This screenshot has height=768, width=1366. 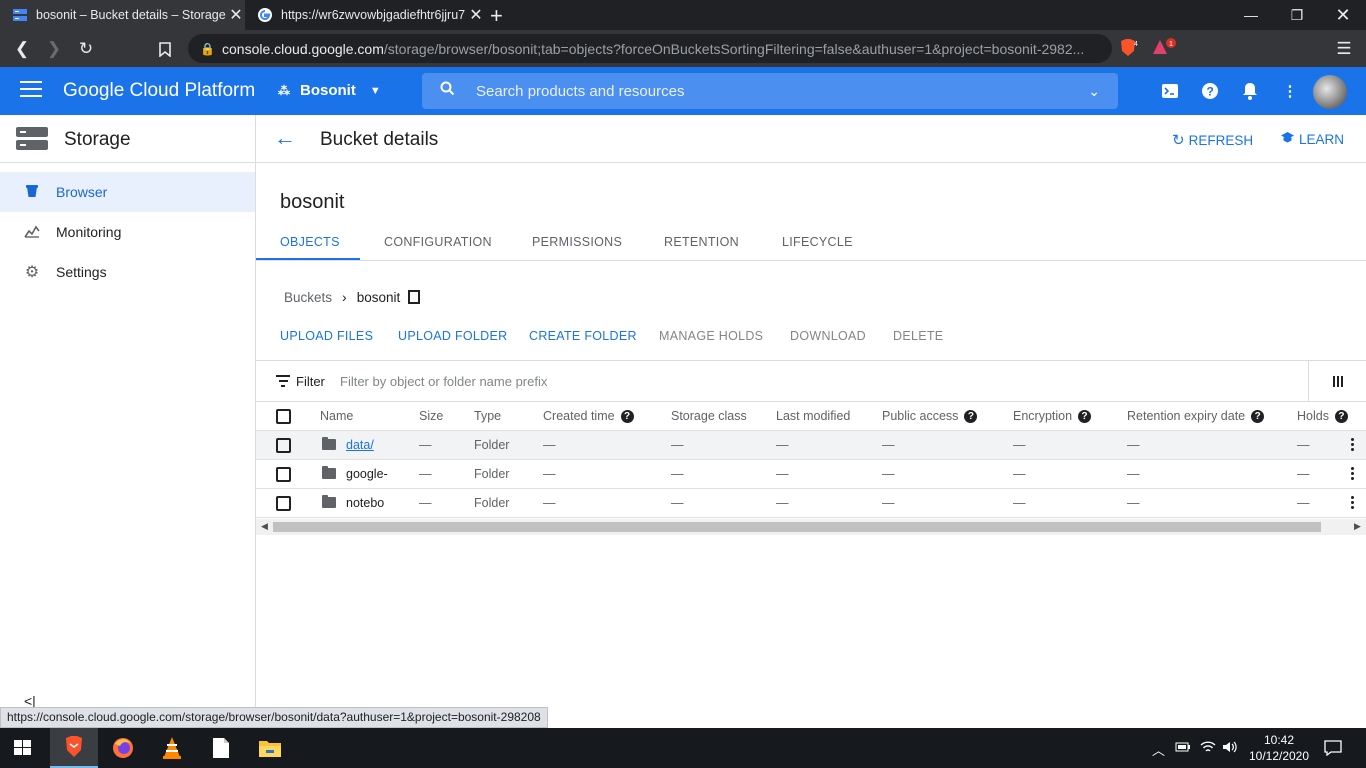 I want to click on download-button: DOWNLOAD, so click(x=828, y=336).